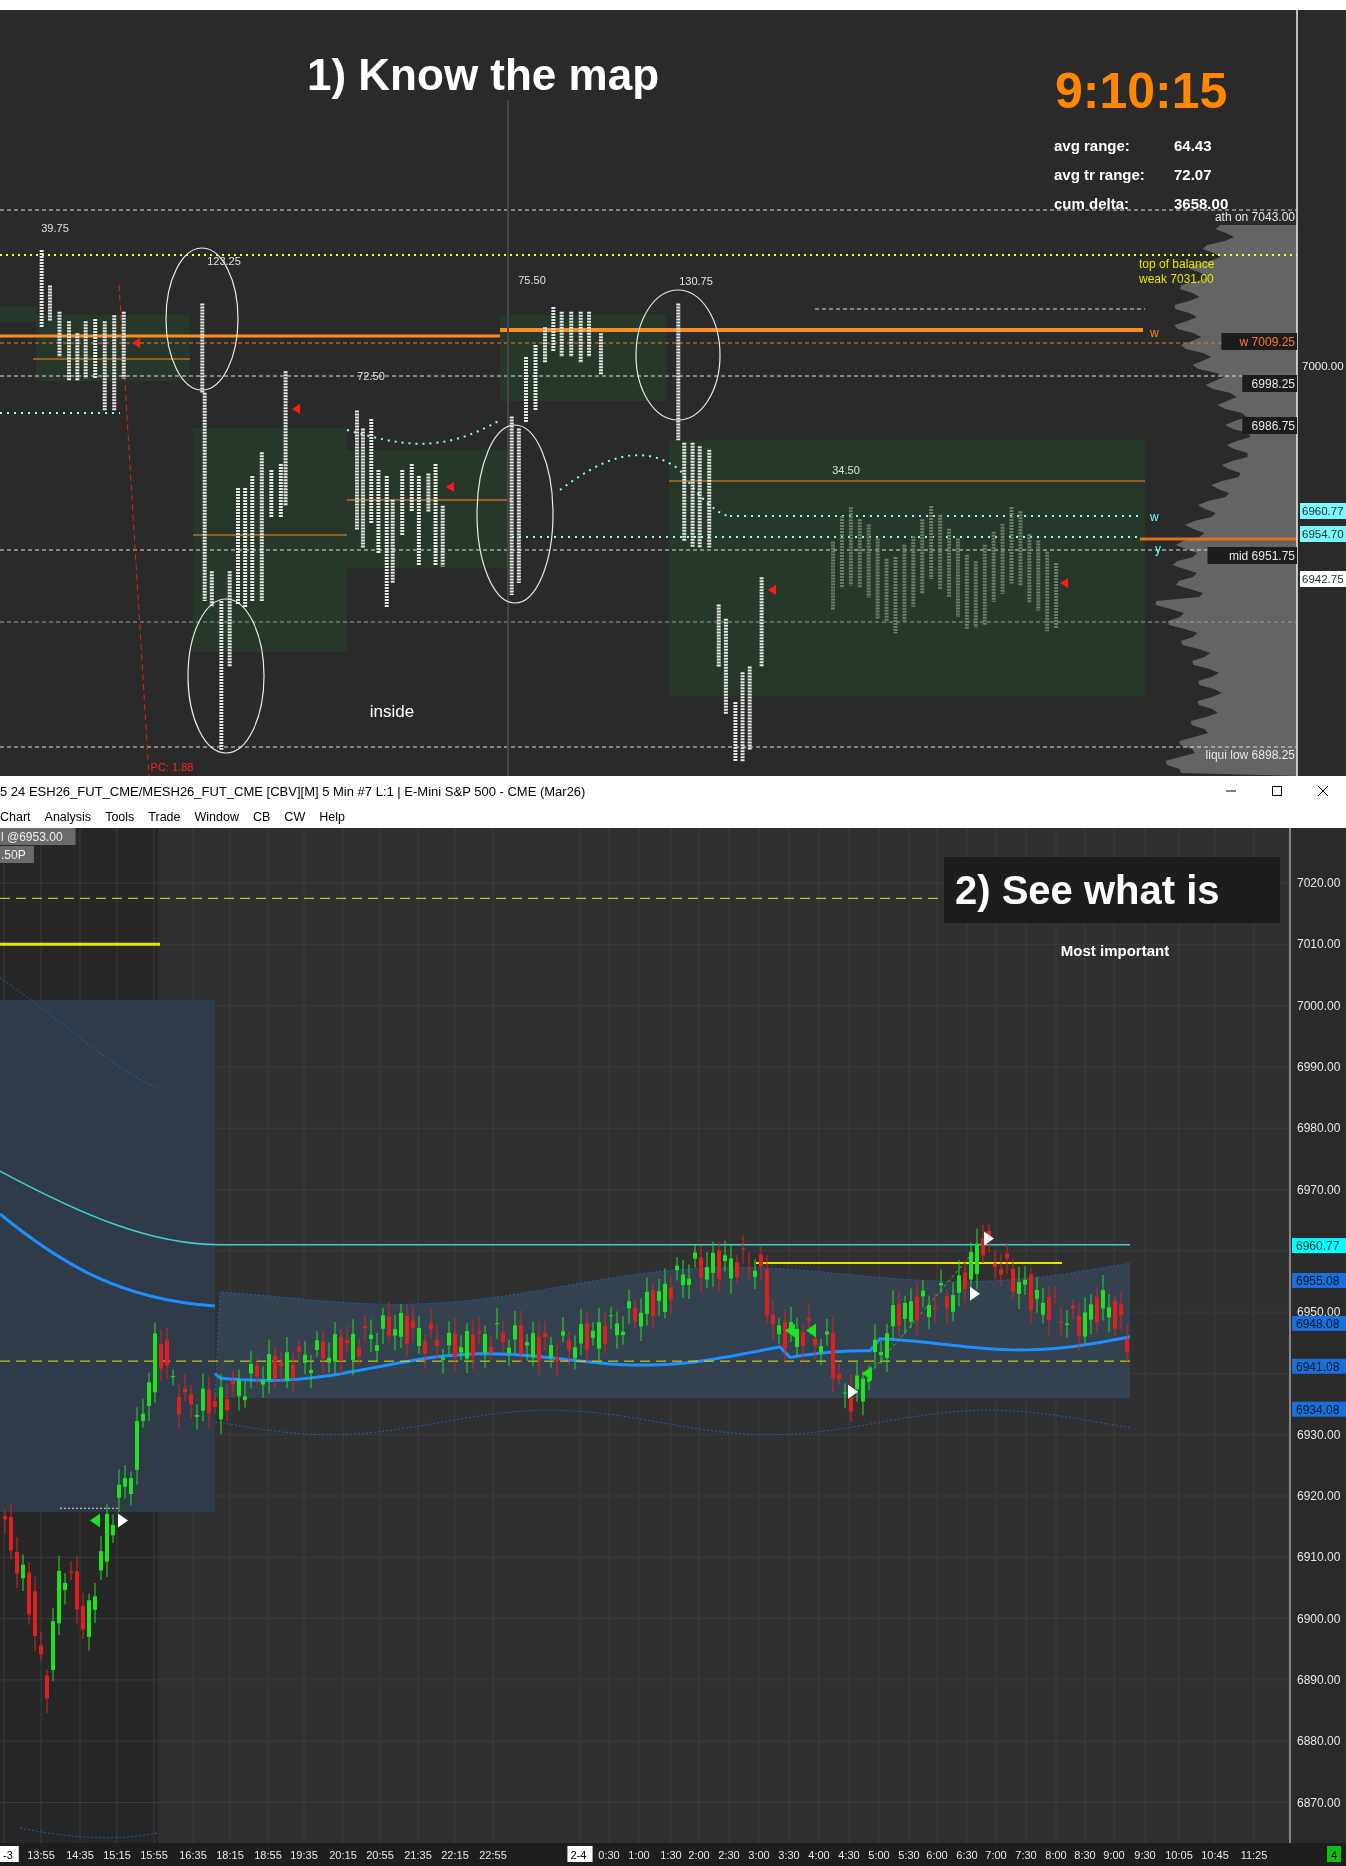  Describe the element at coordinates (789, 1855) in the screenshot. I see `time-label: 3:30` at that location.